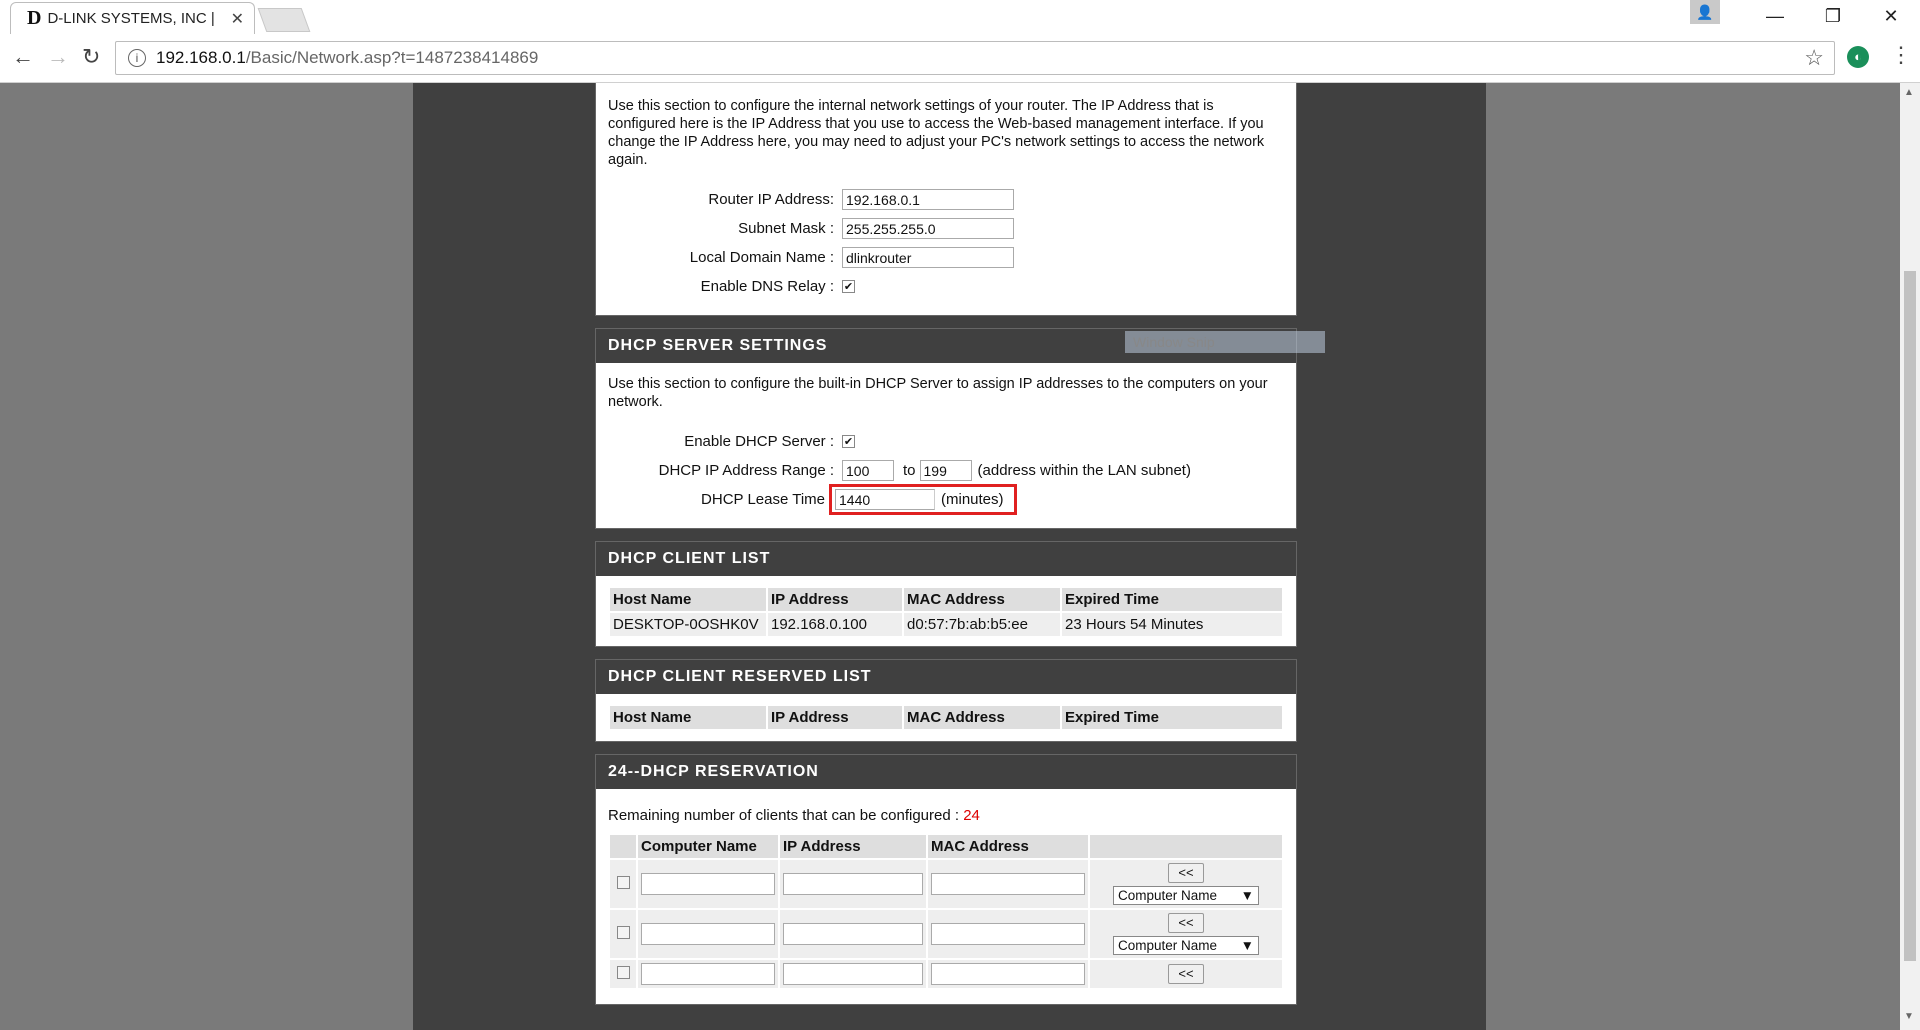 The image size is (1920, 1030). I want to click on window-close-icon: ✕, so click(1891, 17).